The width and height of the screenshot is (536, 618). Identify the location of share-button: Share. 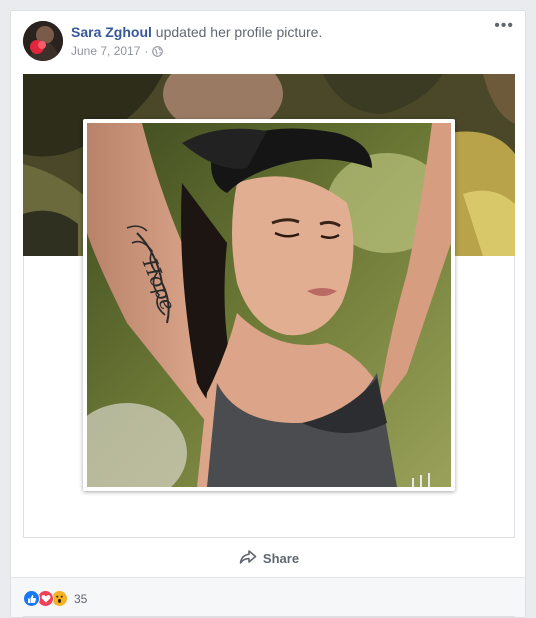
(268, 558).